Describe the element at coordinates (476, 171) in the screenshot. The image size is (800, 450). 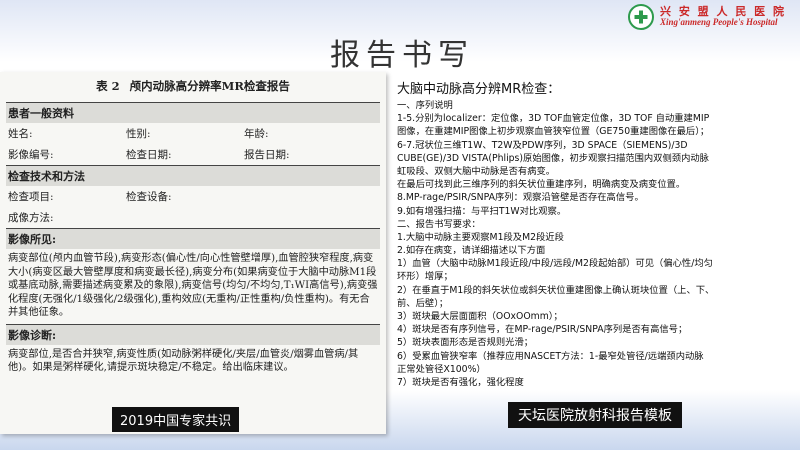
I see `text-line: 虹吸段、双侧大脑中动脉是否有病变。` at that location.